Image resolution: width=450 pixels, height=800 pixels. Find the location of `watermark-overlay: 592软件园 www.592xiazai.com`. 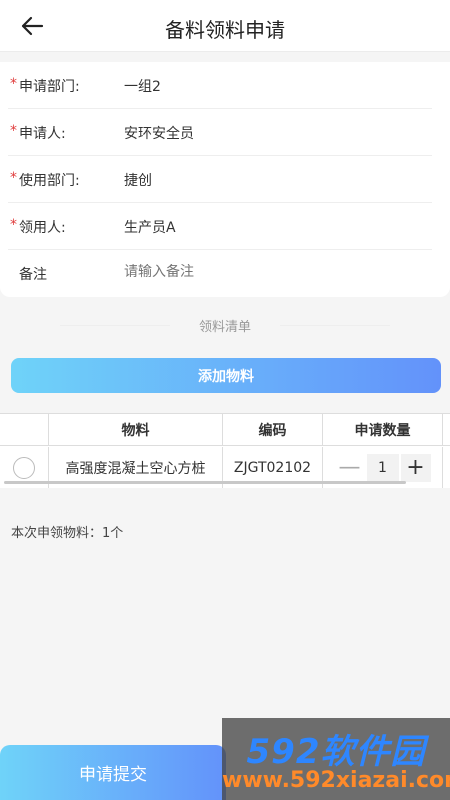

watermark-overlay: 592软件园 www.592xiazai.com is located at coordinates (336, 759).